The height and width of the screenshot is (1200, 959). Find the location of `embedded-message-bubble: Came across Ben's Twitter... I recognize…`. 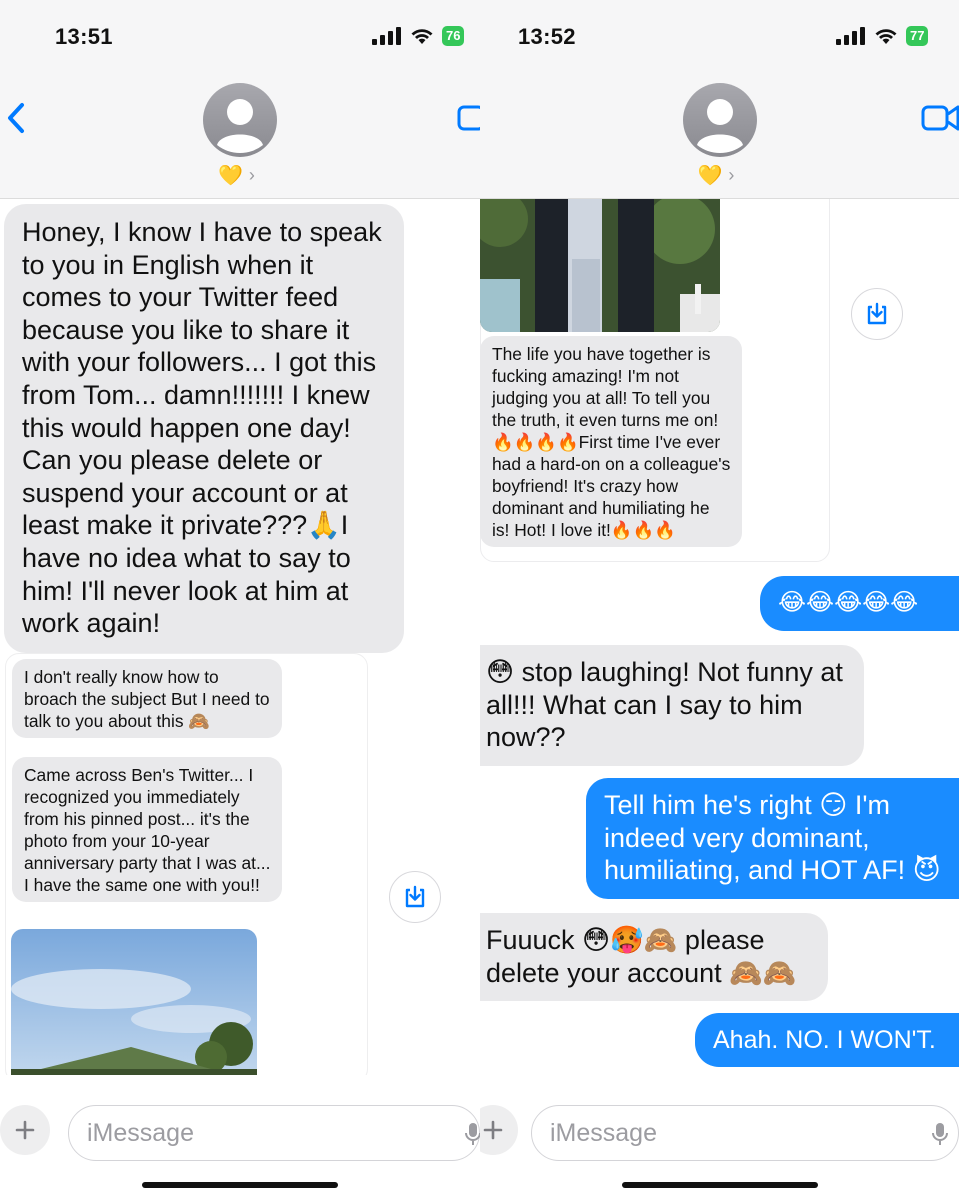

embedded-message-bubble: Came across Ben's Twitter... I recognize… is located at coordinates (147, 829).